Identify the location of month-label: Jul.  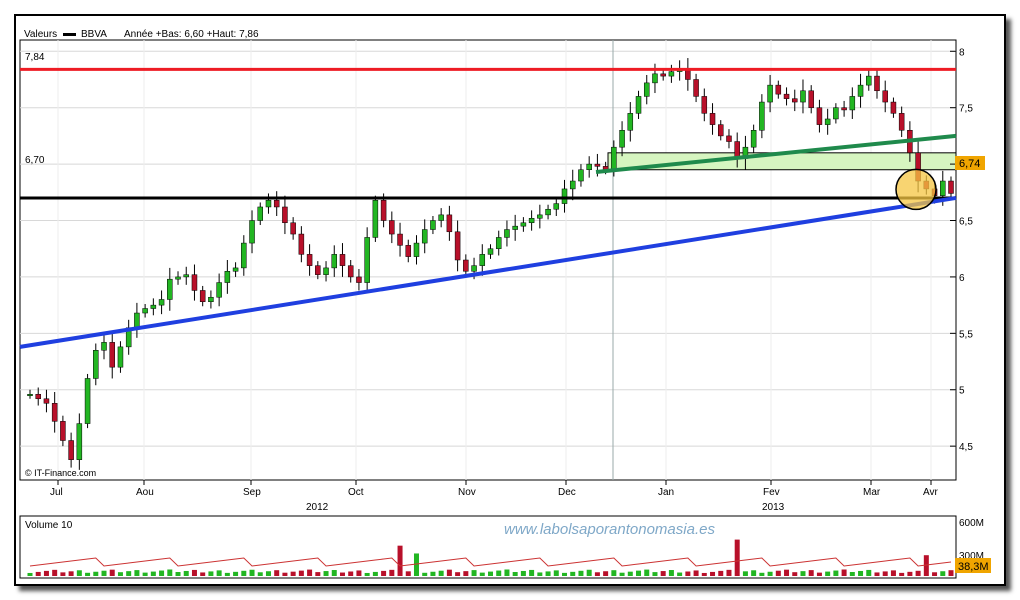
(56, 492).